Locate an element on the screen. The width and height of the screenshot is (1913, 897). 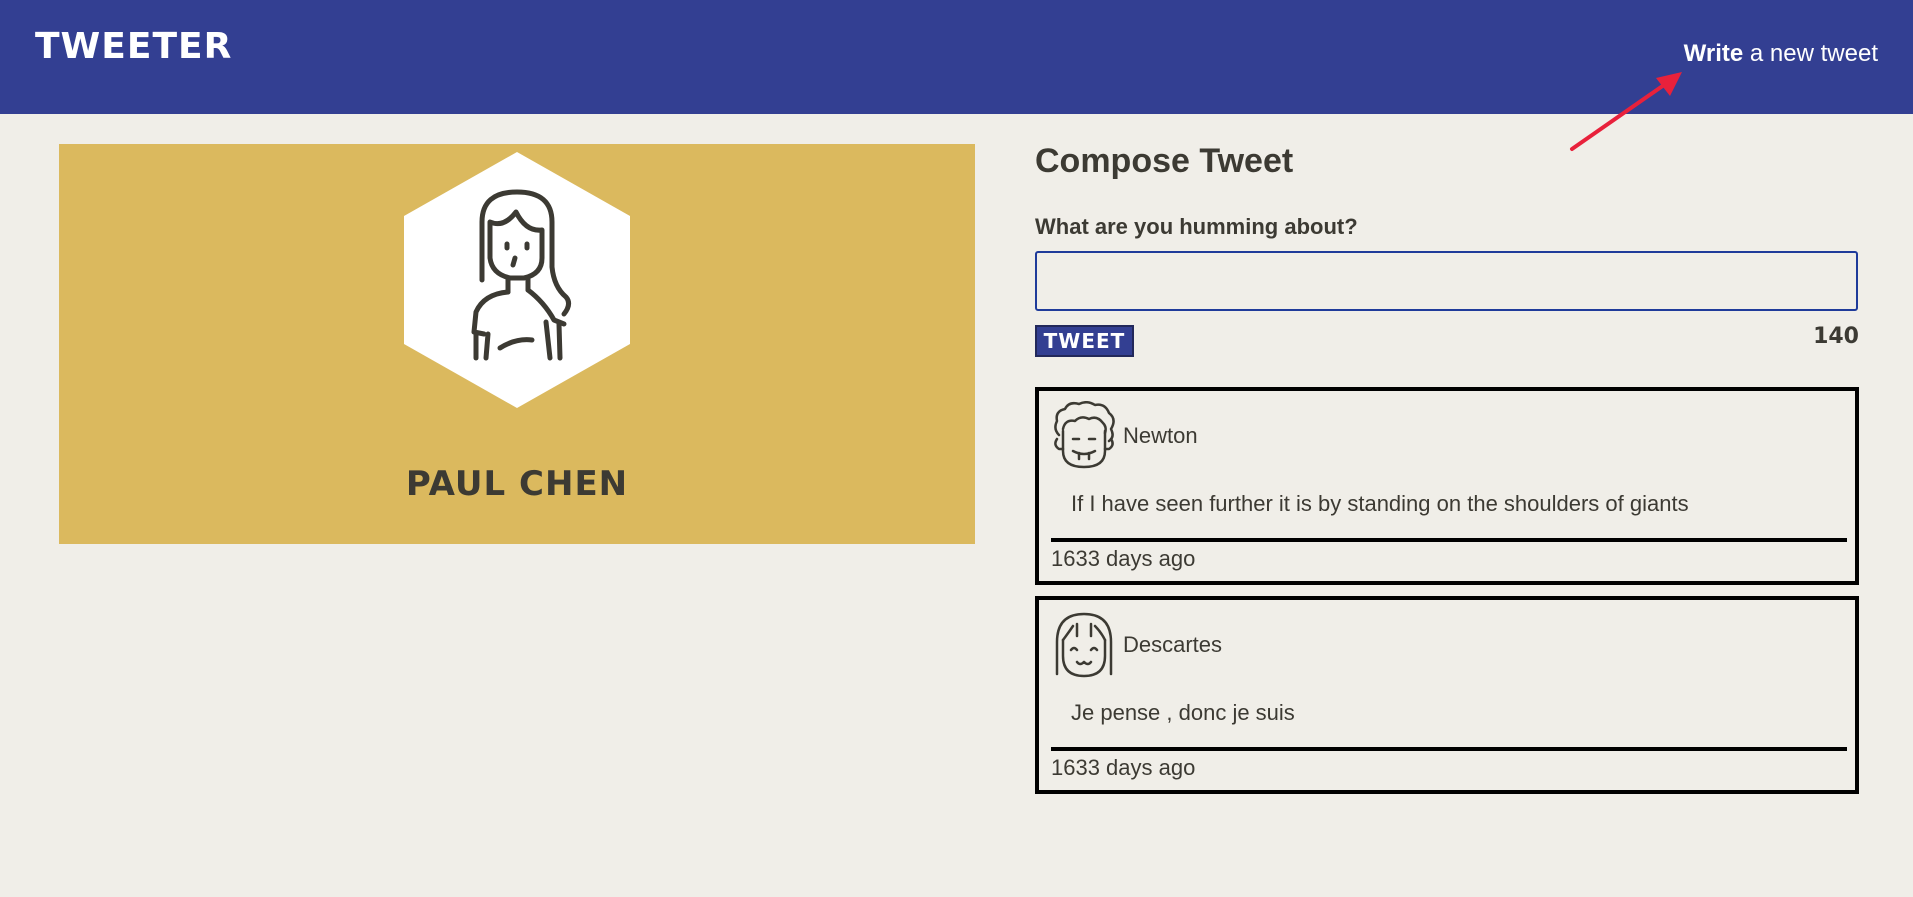
profile-name: PAUL CHEN is located at coordinates (517, 484).